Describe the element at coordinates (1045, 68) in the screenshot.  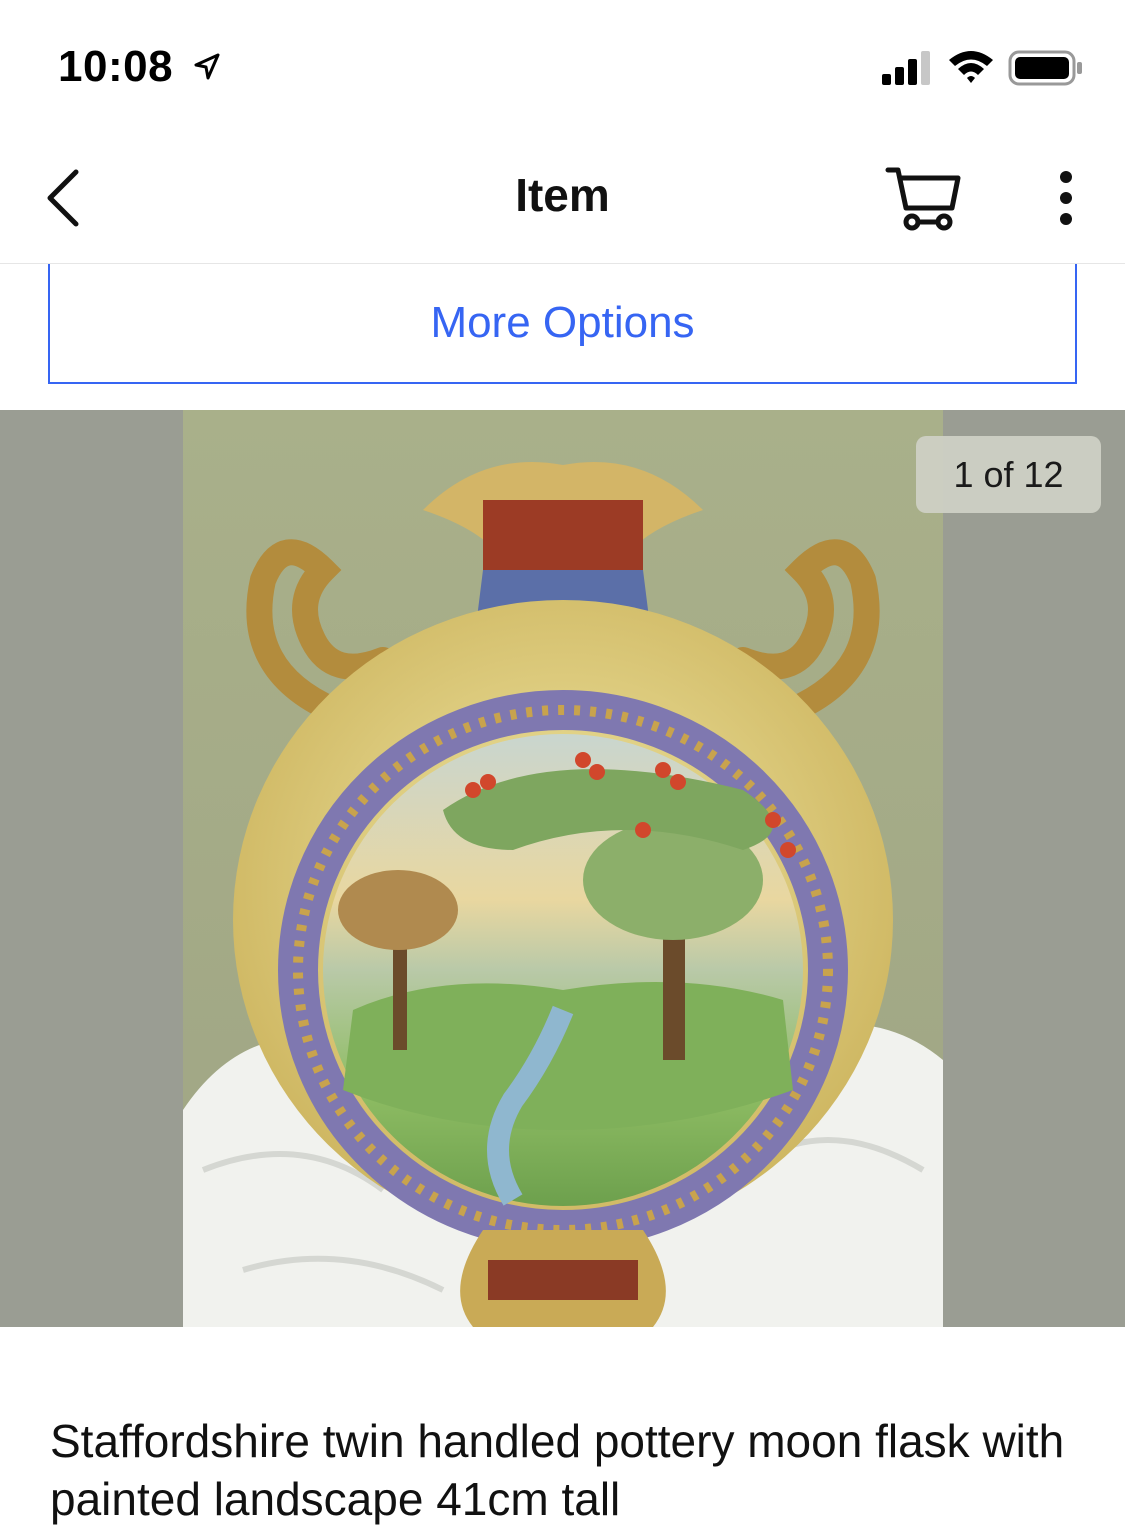
I see `battery-icon` at that location.